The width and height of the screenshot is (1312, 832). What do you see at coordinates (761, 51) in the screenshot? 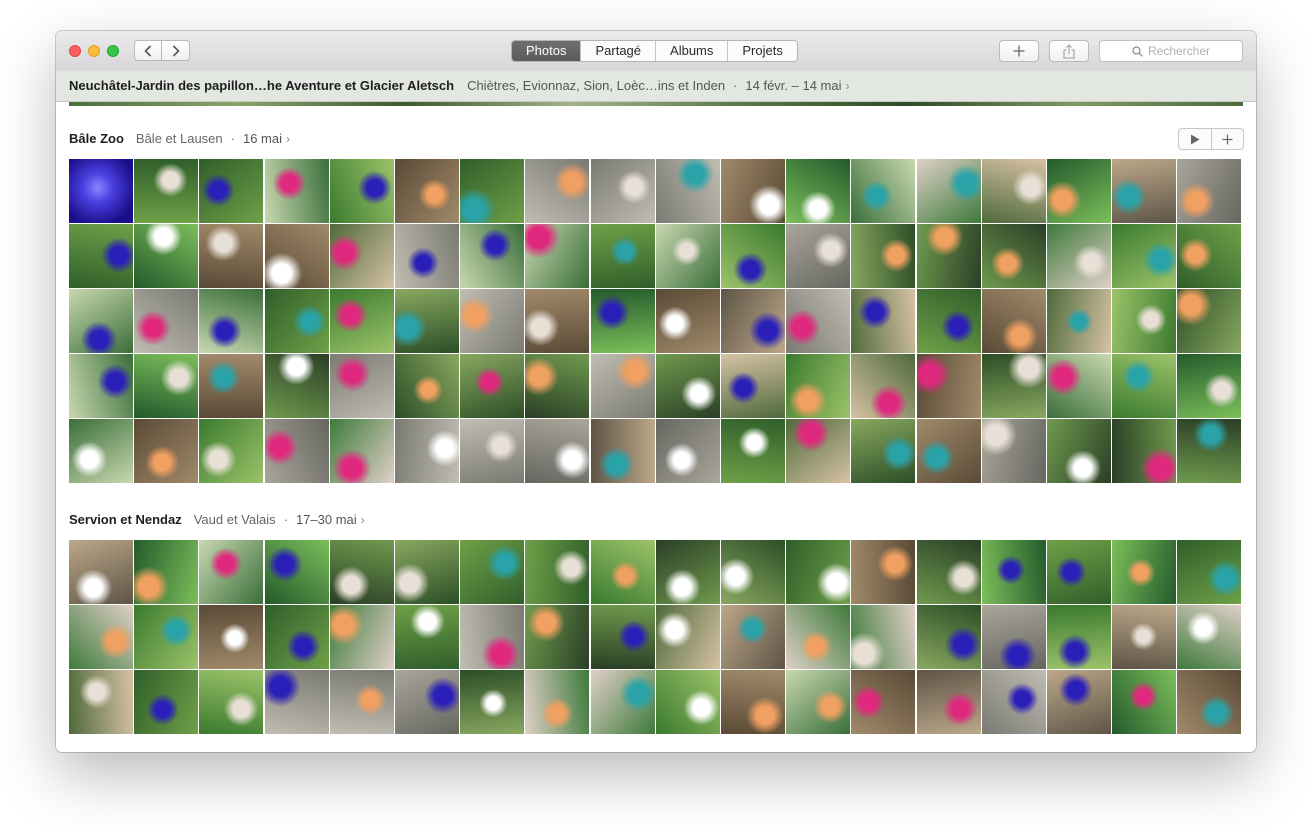
I see `tab-projects: Projets` at bounding box center [761, 51].